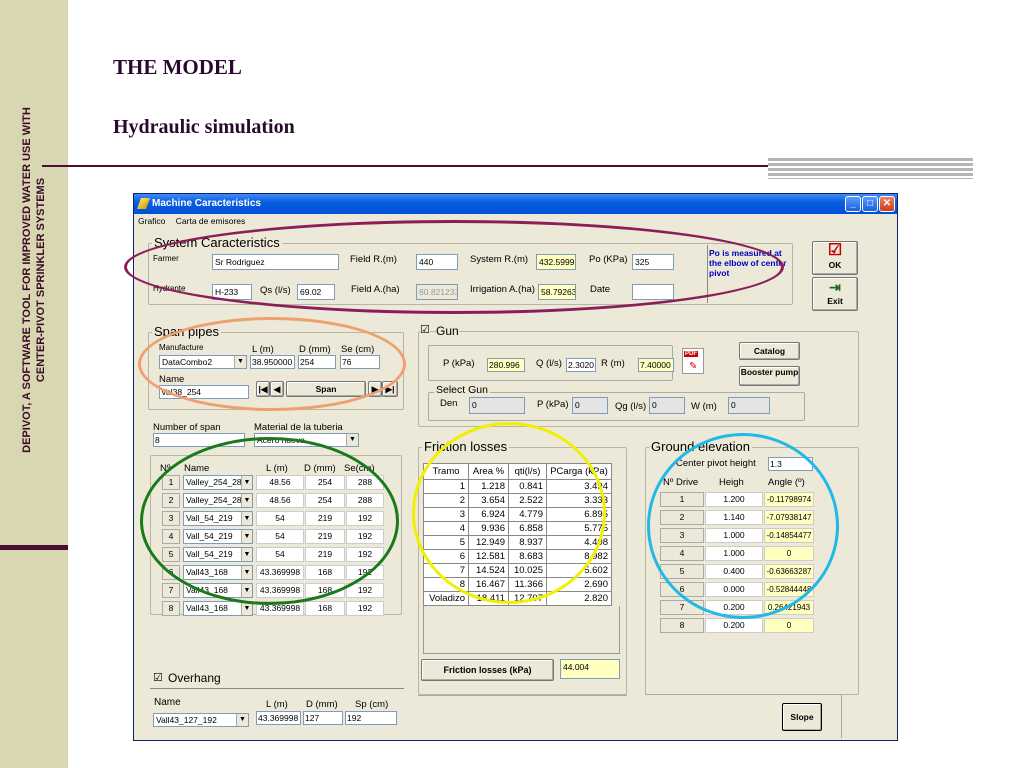 The height and width of the screenshot is (768, 1024). Describe the element at coordinates (437, 262) in the screenshot. I see `field-r-input: 440` at that location.